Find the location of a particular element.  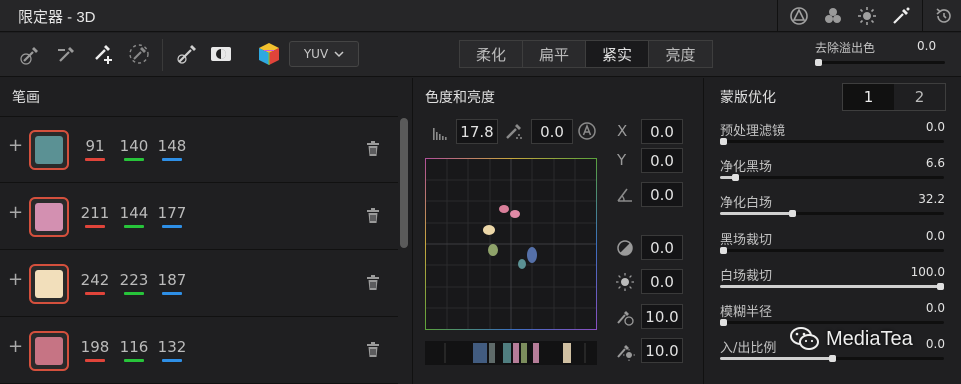

x-value-field: 0.0 is located at coordinates (662, 131).